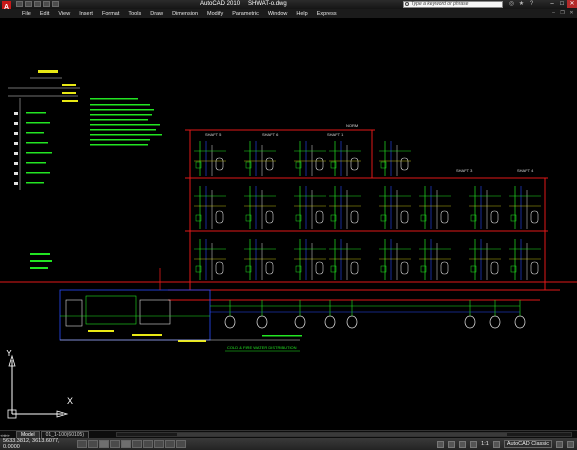 Image resolution: width=577 pixels, height=450 pixels. Describe the element at coordinates (86, 14) in the screenshot. I see `menu-insert: Insert` at that location.